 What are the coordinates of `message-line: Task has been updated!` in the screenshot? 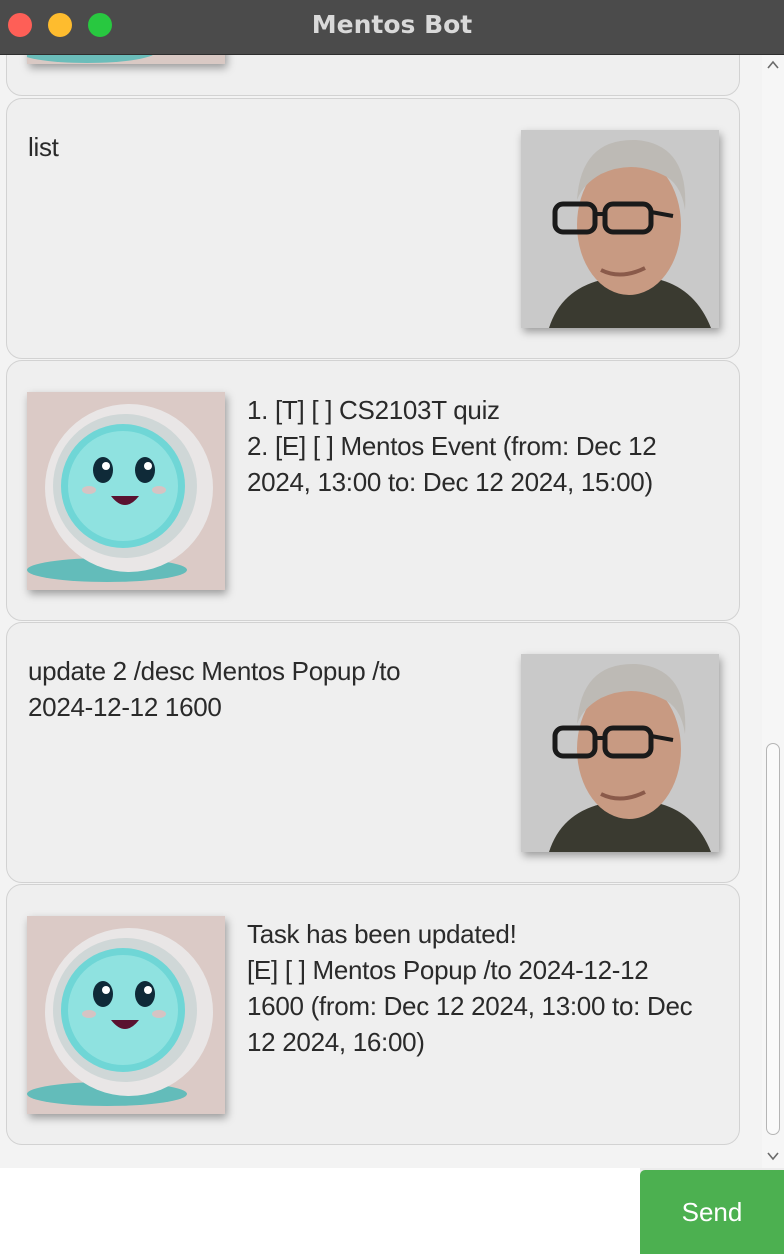 It's located at (382, 934).